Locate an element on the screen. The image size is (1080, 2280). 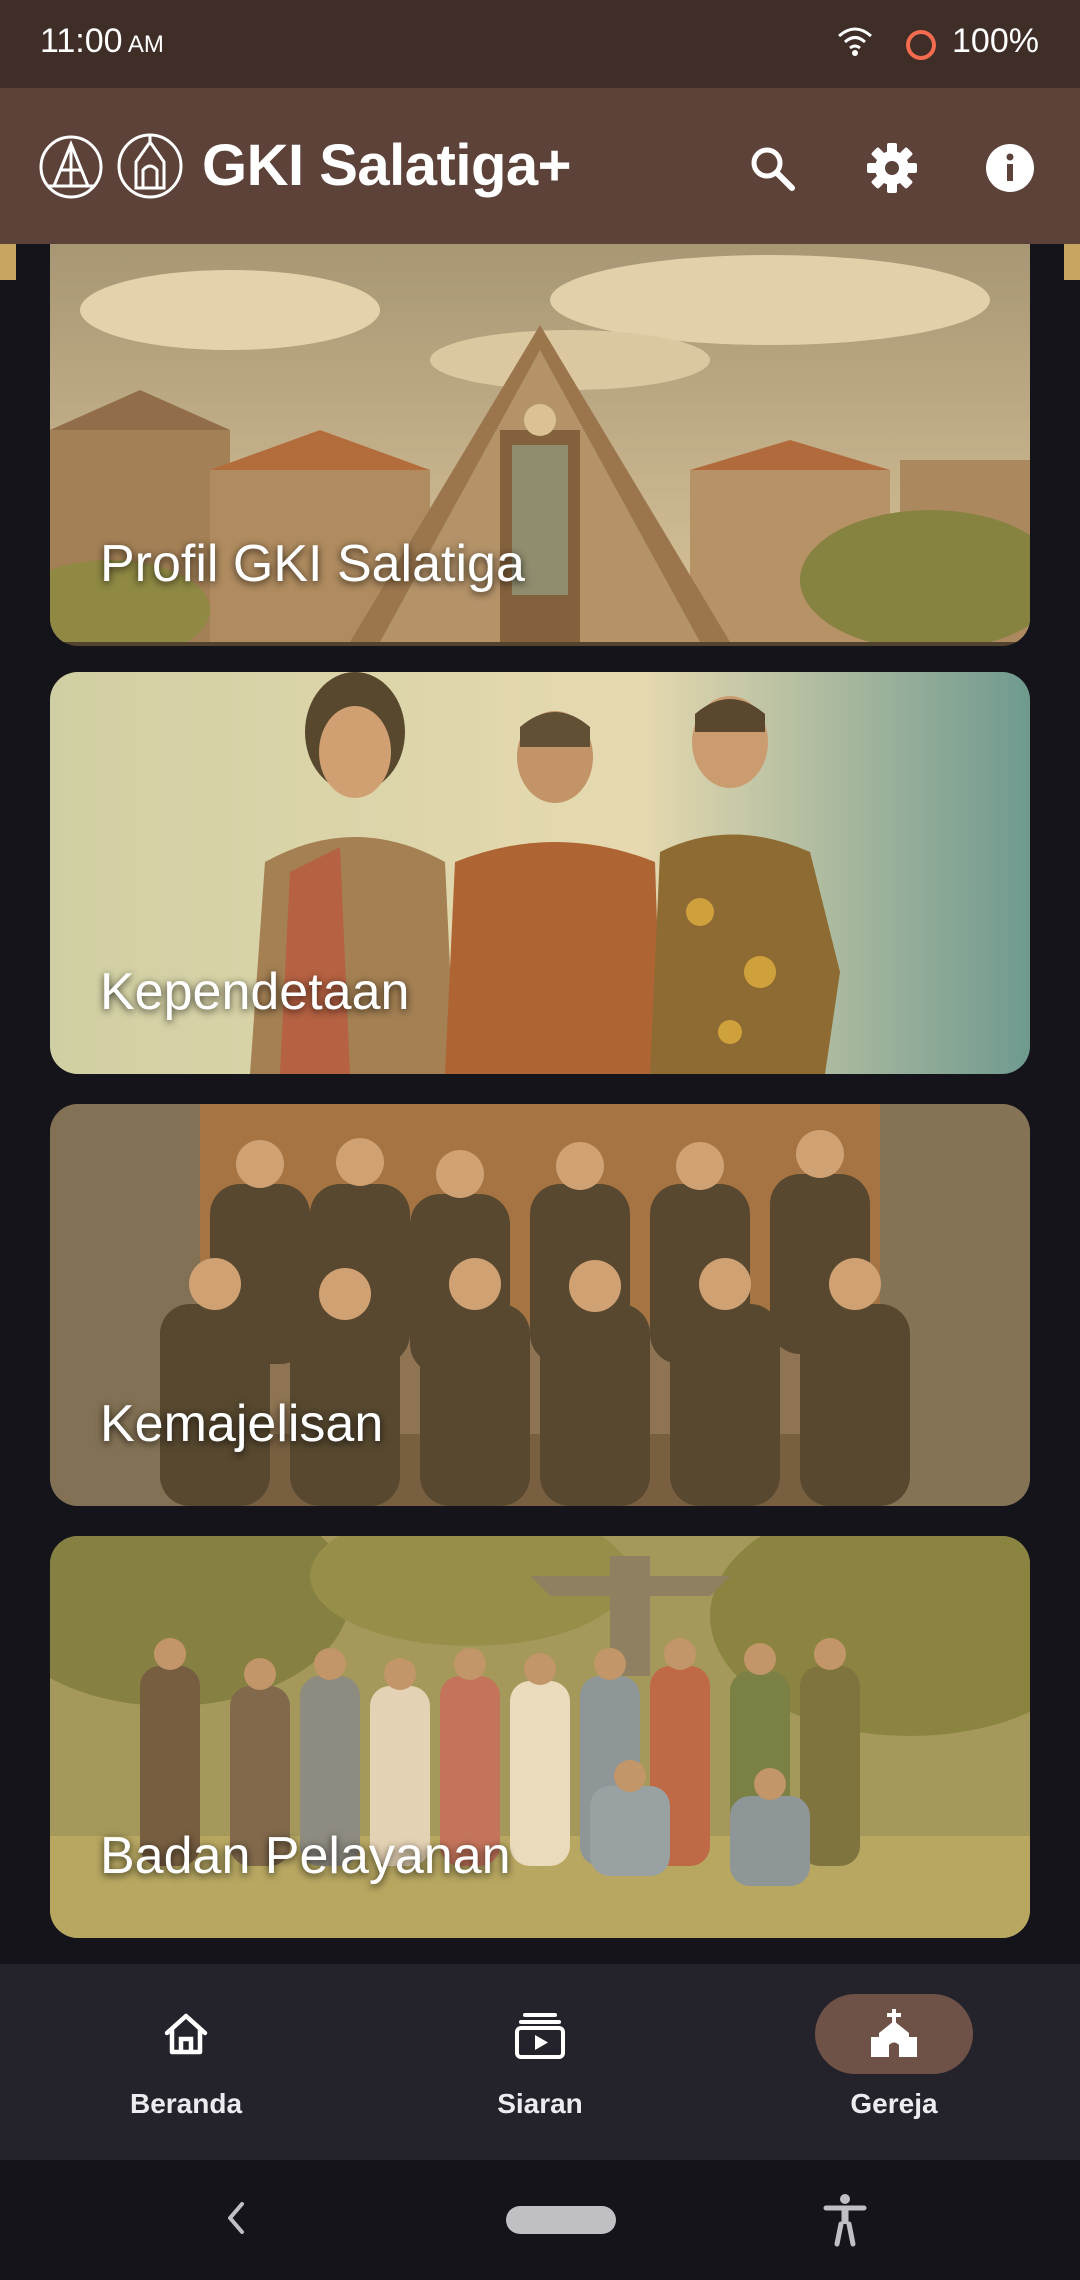
gear-icon is located at coordinates (892, 168).